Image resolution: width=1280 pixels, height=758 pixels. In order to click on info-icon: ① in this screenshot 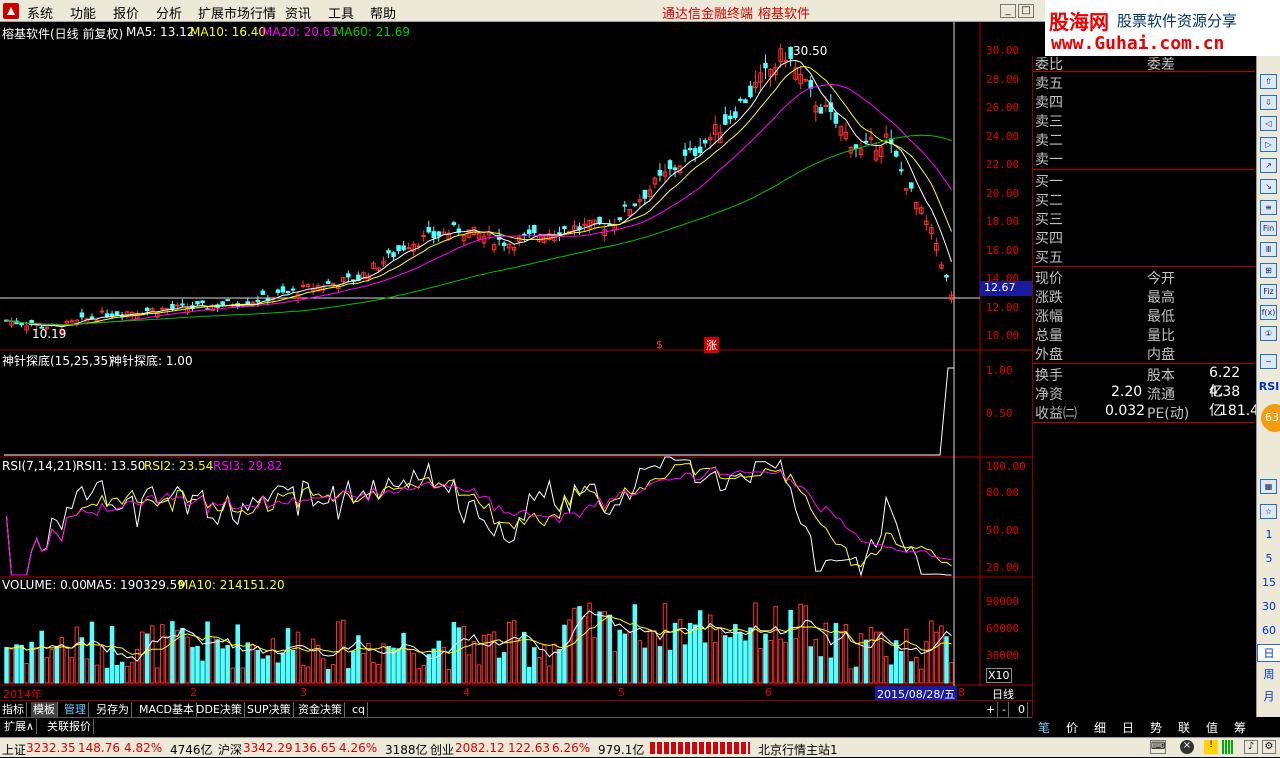, I will do `click(1268, 333)`.